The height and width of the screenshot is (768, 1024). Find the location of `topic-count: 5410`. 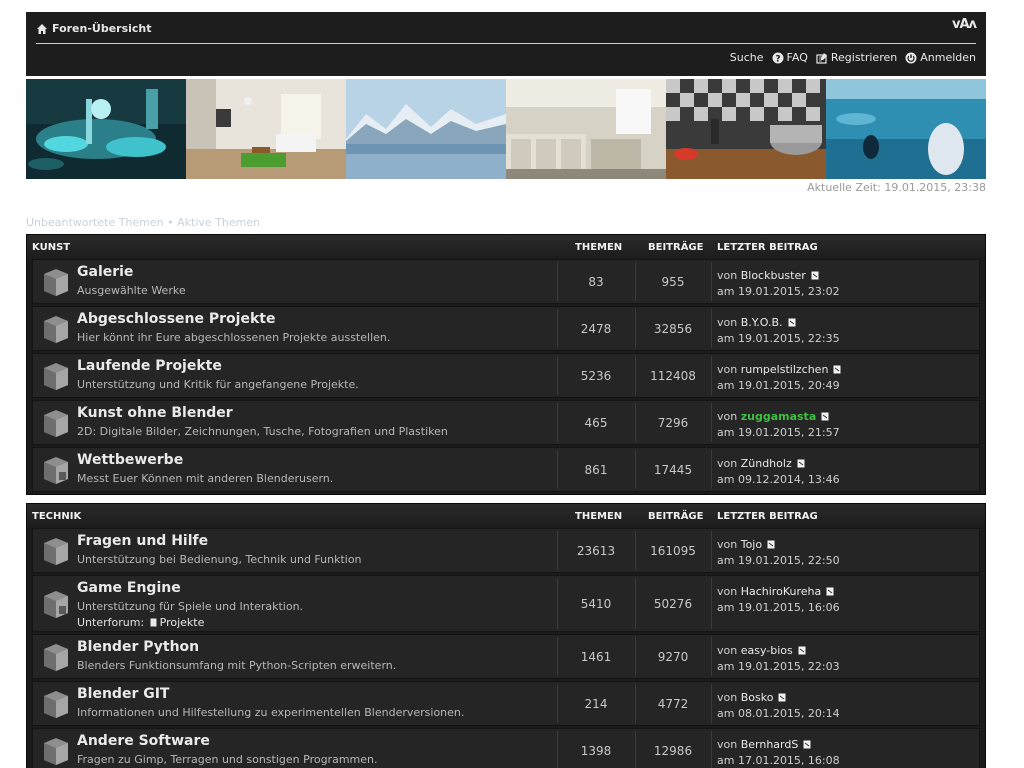

topic-count: 5410 is located at coordinates (596, 603).